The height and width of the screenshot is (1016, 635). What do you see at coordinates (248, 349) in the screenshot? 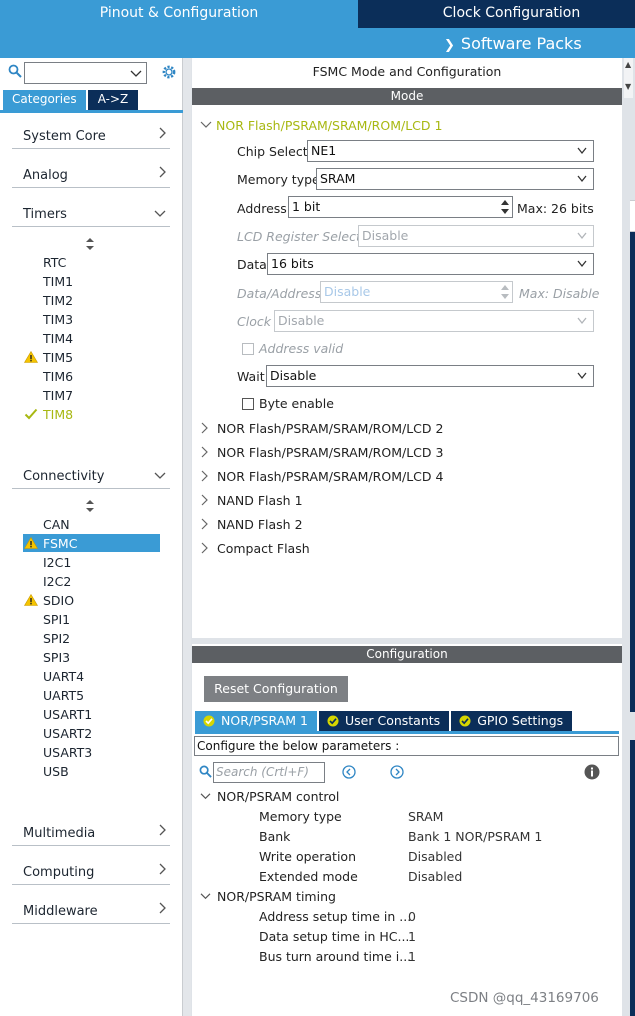
I see `address-valid-checkbox` at bounding box center [248, 349].